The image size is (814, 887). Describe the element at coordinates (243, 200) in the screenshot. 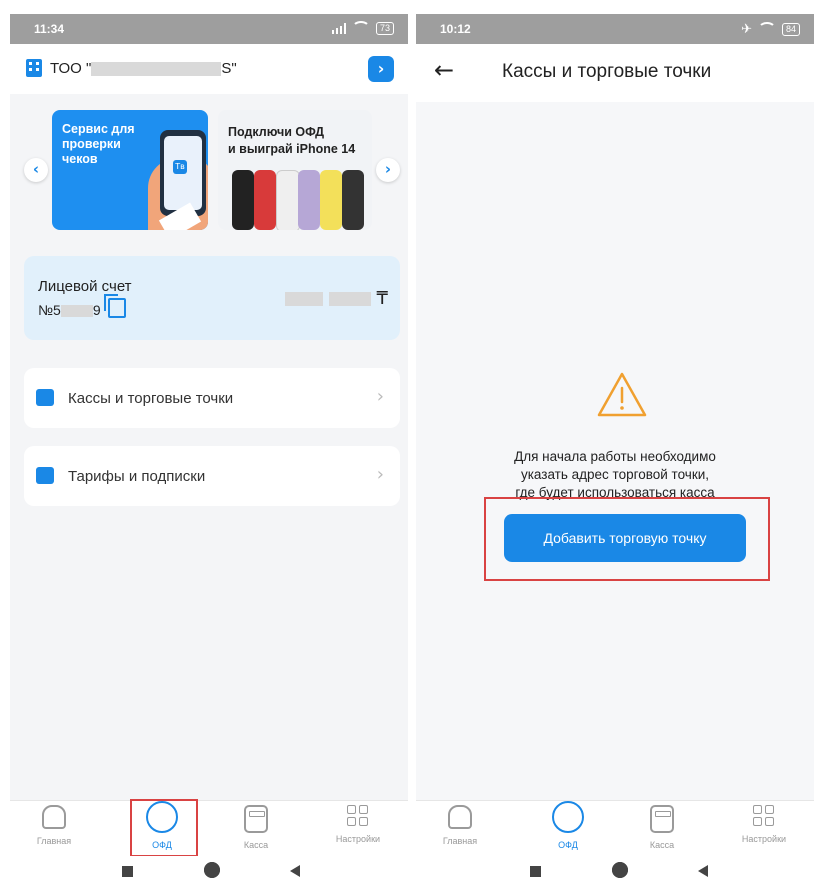

I see `iphone-image` at that location.